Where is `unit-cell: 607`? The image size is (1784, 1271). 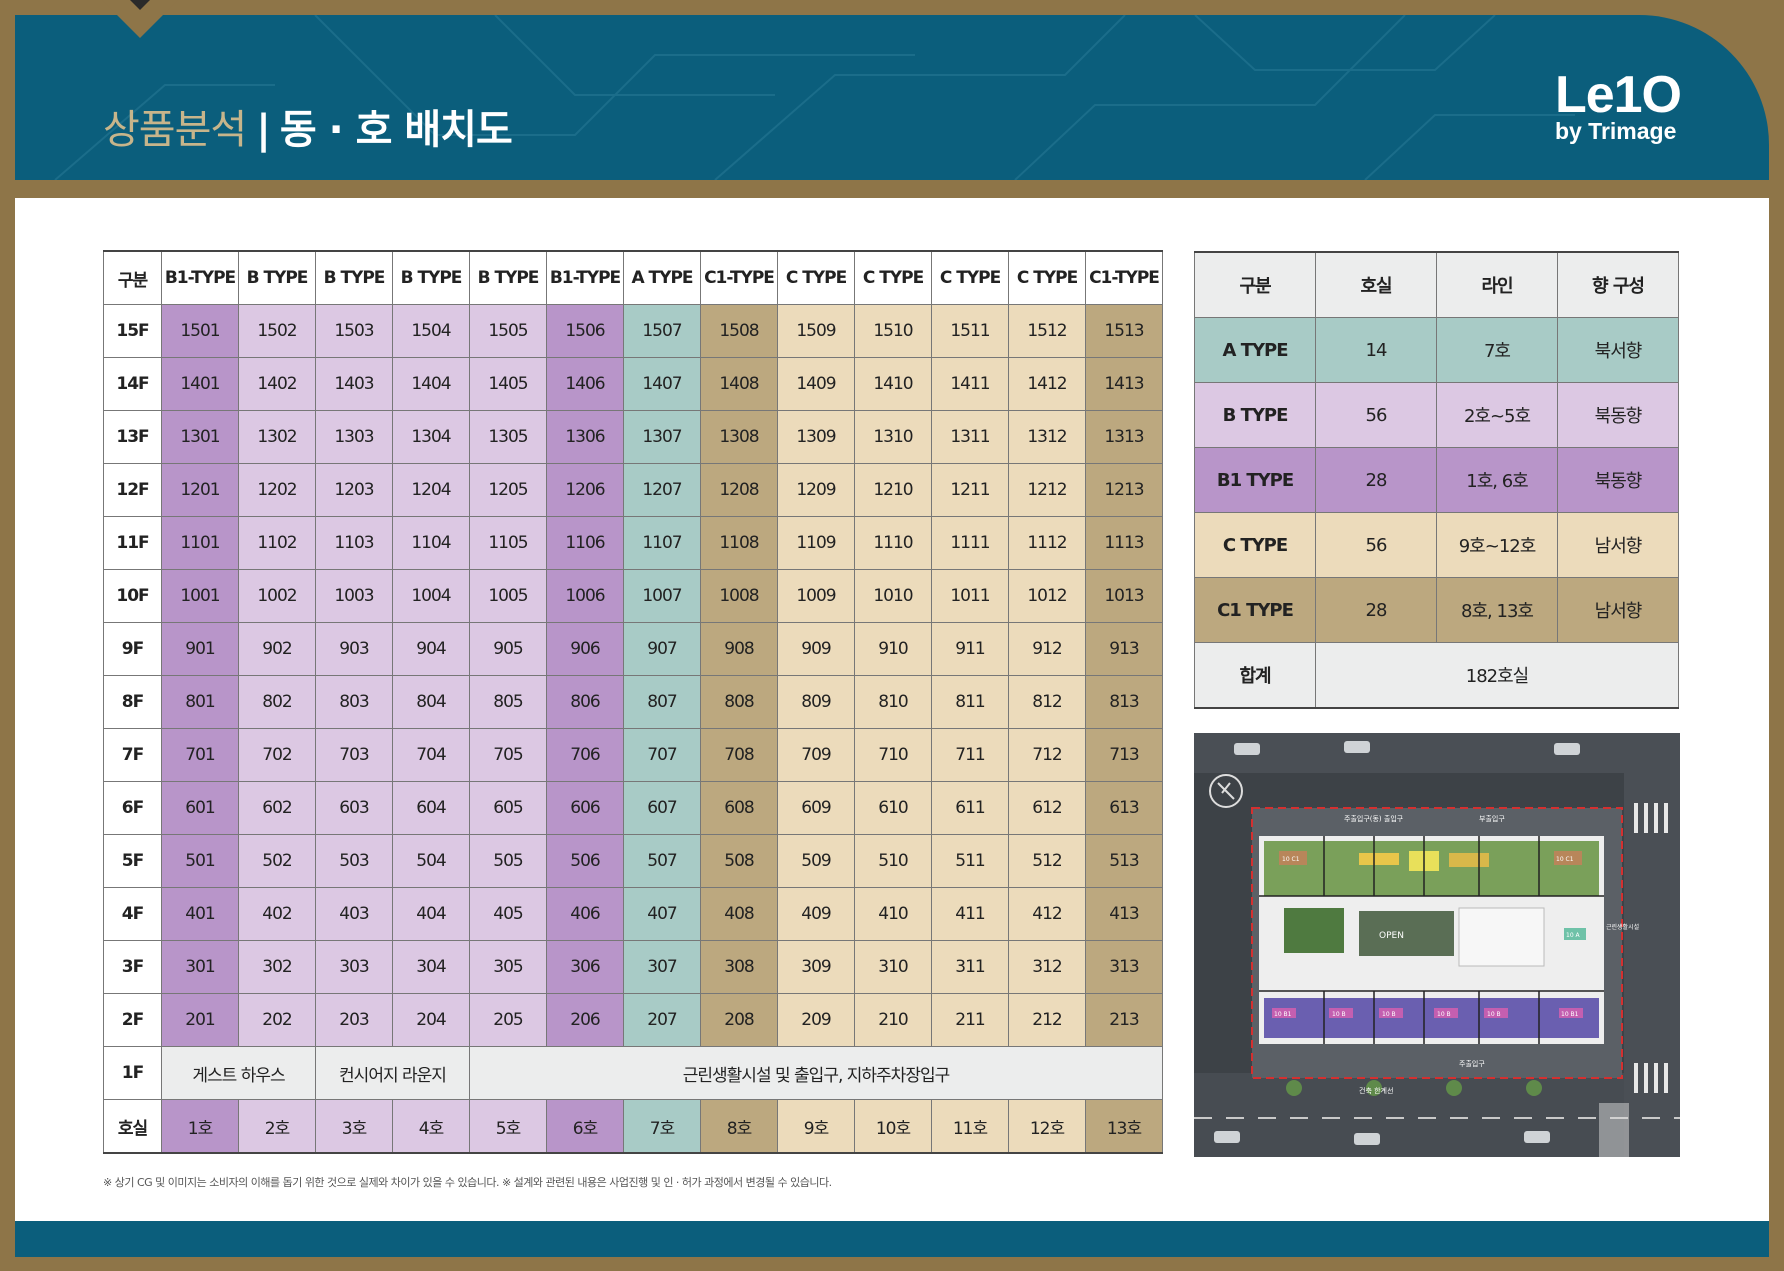 unit-cell: 607 is located at coordinates (662, 808).